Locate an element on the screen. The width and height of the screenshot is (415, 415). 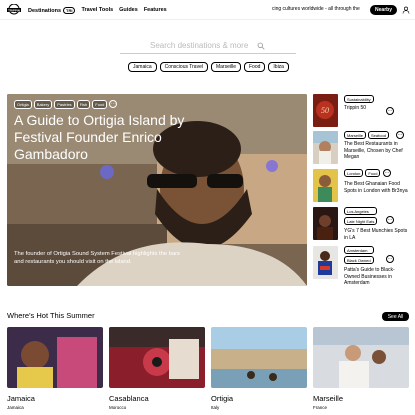
tag-sustainability: Sustainability is located at coordinates (359, 99).